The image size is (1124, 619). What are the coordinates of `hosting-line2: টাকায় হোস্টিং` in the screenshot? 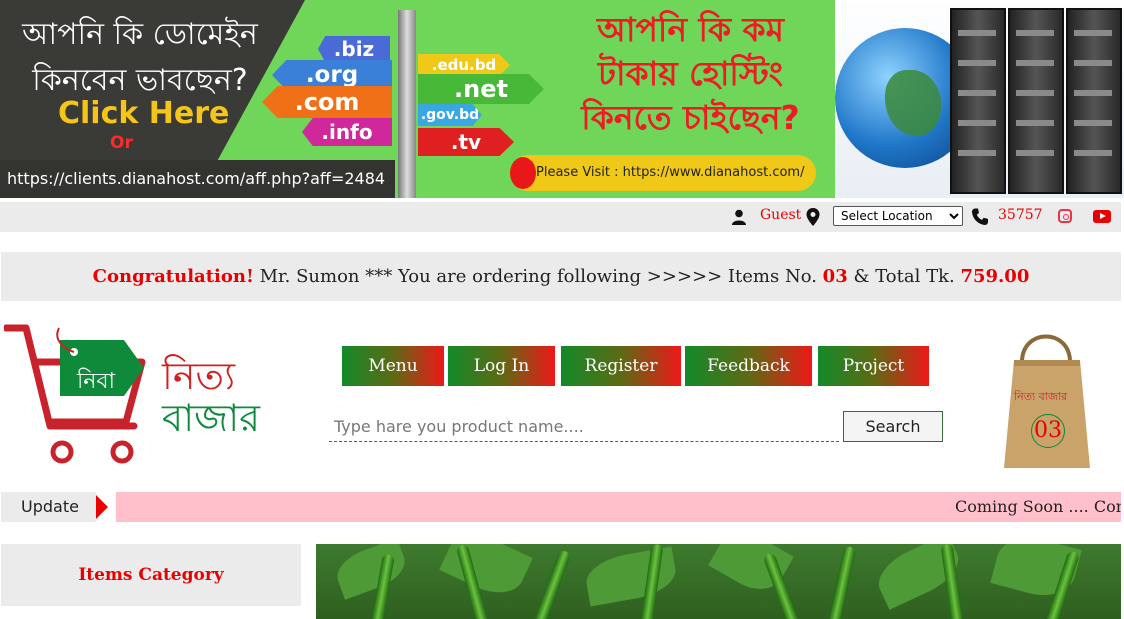 It's located at (690, 73).